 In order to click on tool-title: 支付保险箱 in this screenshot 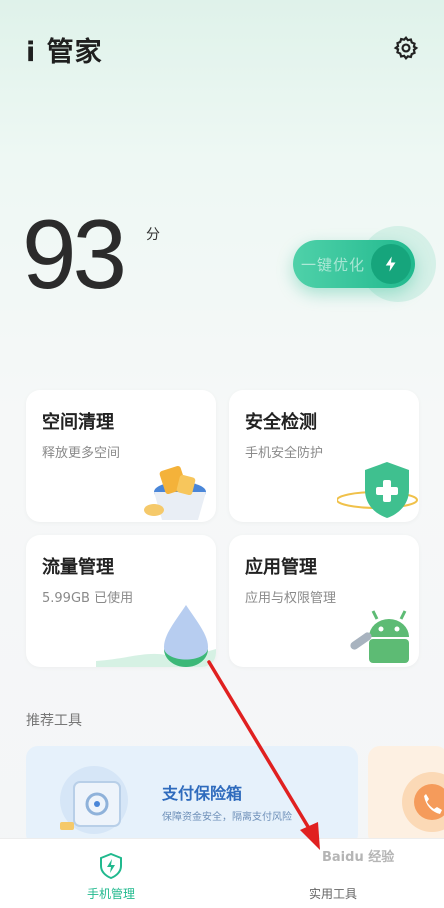, I will do `click(202, 793)`.